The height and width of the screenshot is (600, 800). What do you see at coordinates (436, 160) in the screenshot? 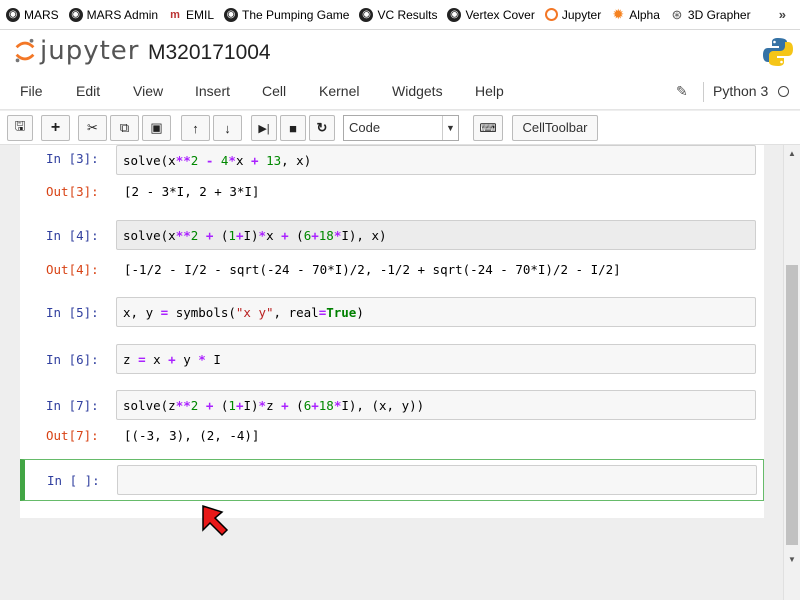
I see `code-input: solve(x**2 - 4*x + 13, x)` at bounding box center [436, 160].